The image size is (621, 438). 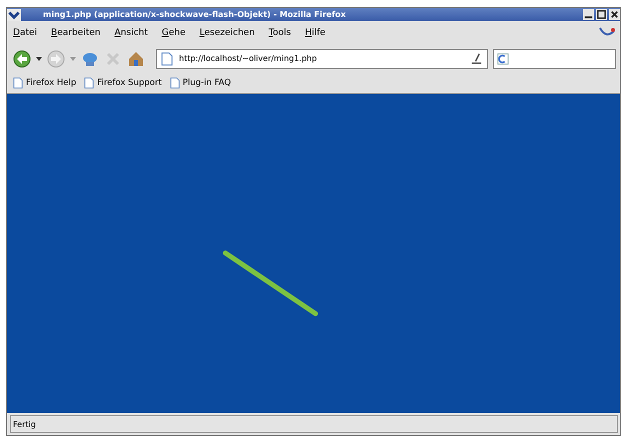 What do you see at coordinates (136, 59) in the screenshot?
I see `home-icon` at bounding box center [136, 59].